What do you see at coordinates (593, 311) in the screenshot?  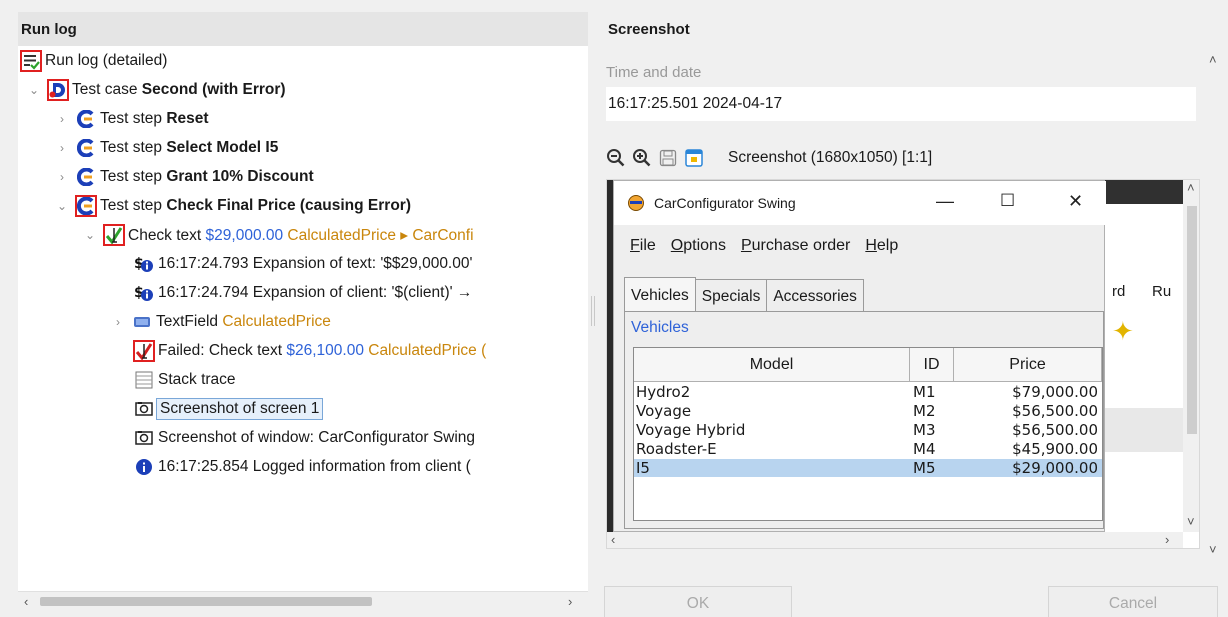 I see `panel-splitter` at bounding box center [593, 311].